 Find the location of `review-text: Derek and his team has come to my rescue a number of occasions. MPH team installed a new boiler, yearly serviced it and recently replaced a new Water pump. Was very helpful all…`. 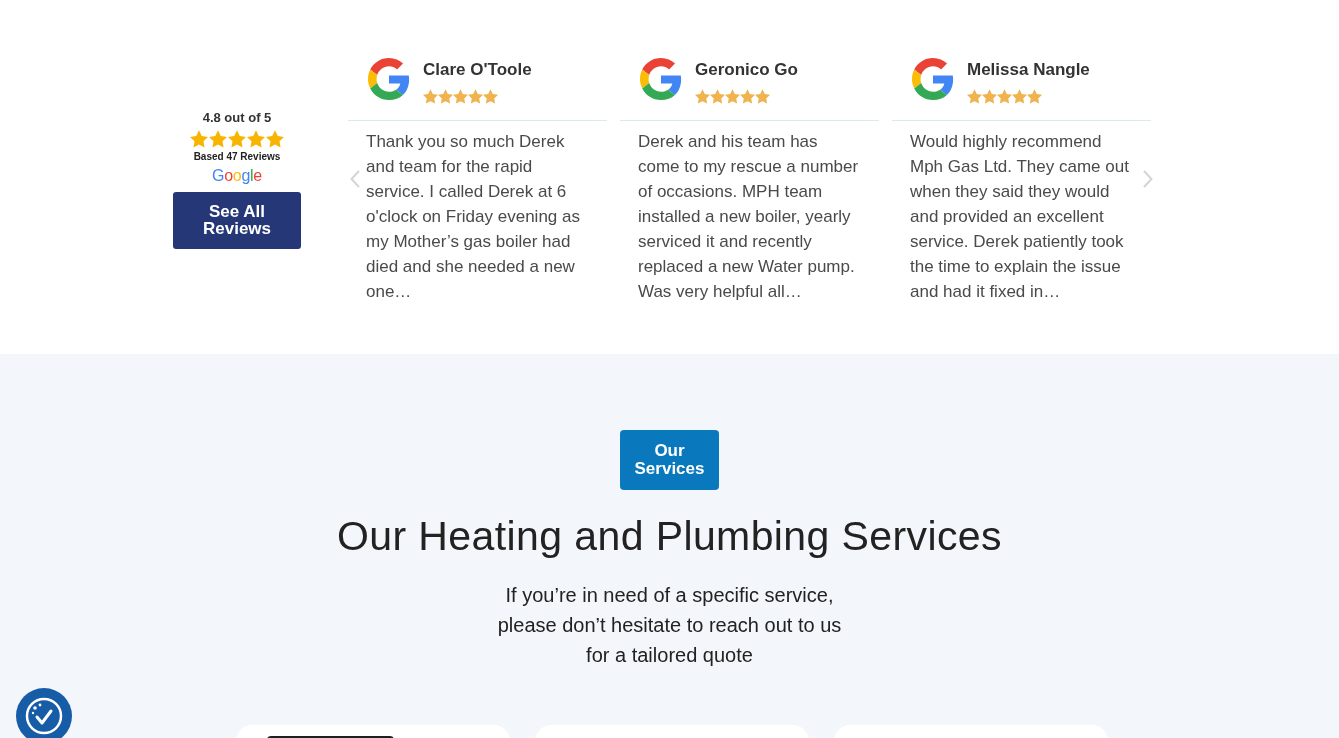

review-text: Derek and his team has come to my rescue a number of occasions. MPH team installed a new boiler, yearly serviced it and recently replaced a new Water pump. Was very helpful all… is located at coordinates (749, 217).